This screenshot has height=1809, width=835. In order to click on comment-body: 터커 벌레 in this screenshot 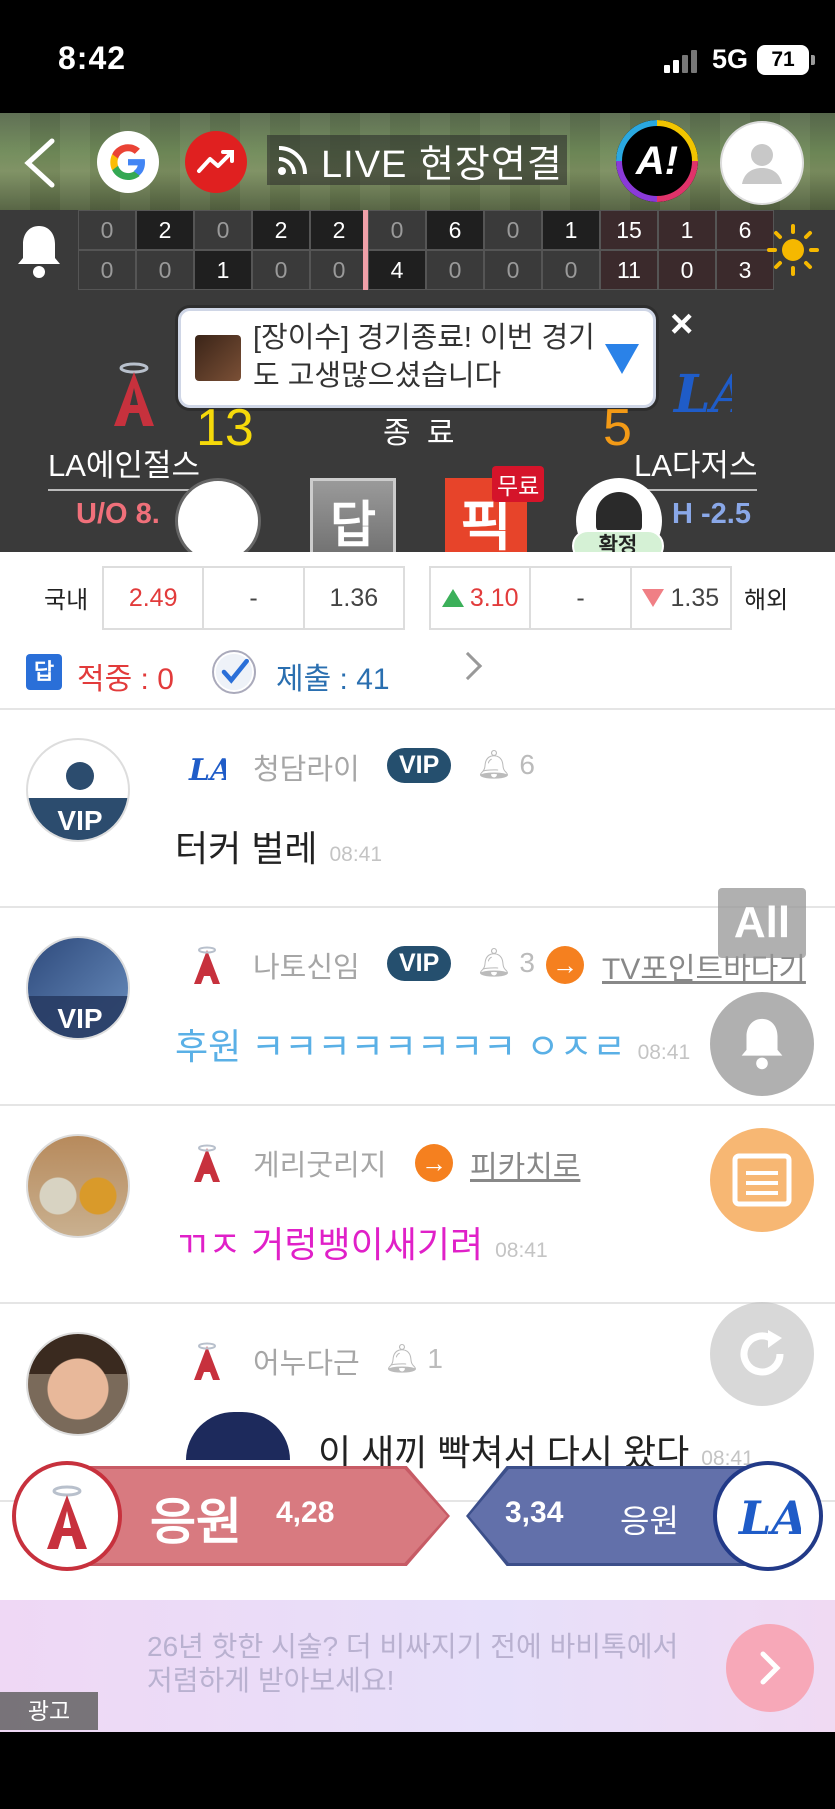, I will do `click(246, 848)`.